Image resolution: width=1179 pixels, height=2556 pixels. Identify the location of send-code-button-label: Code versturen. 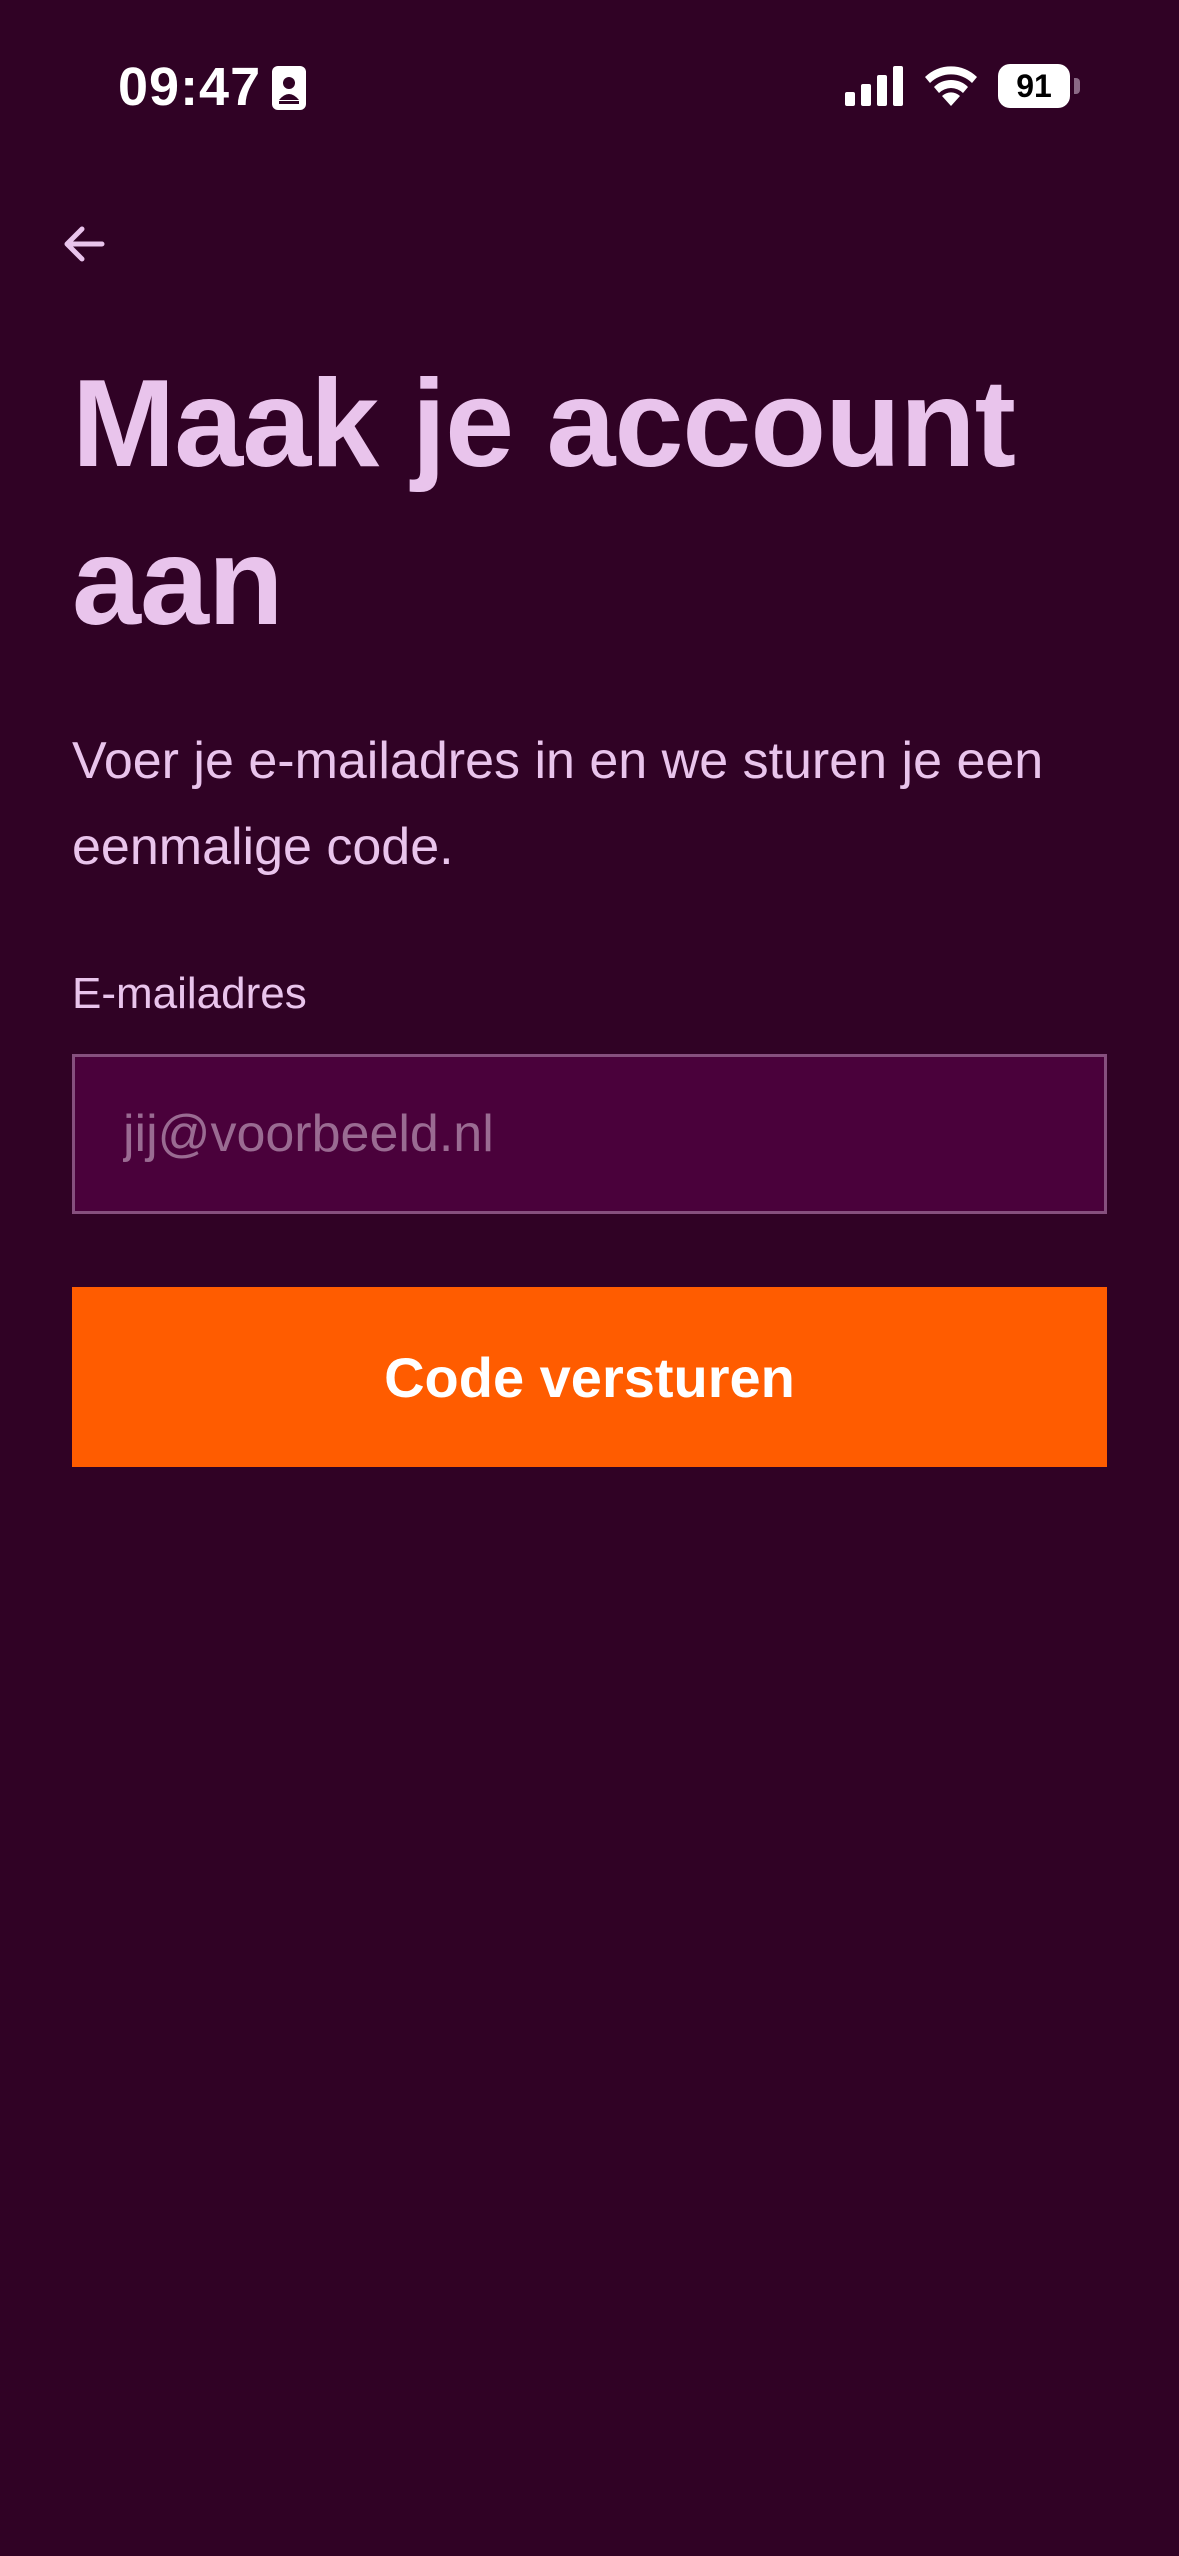
(589, 1377).